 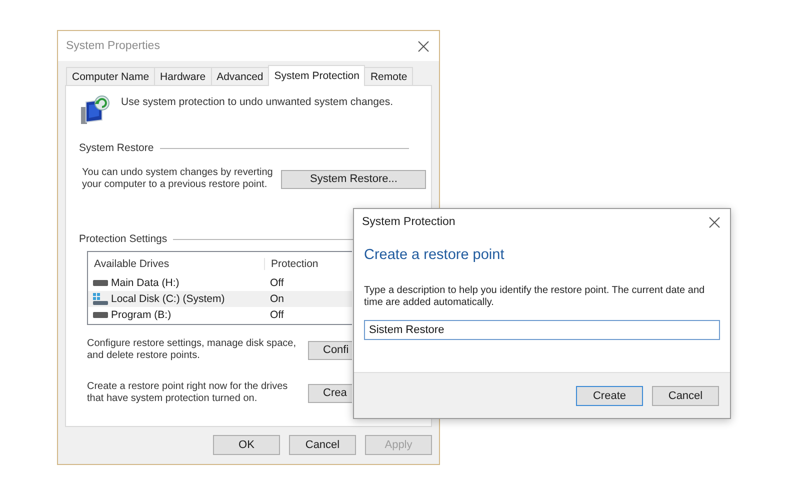 What do you see at coordinates (113, 46) in the screenshot?
I see `window-title: System Properties` at bounding box center [113, 46].